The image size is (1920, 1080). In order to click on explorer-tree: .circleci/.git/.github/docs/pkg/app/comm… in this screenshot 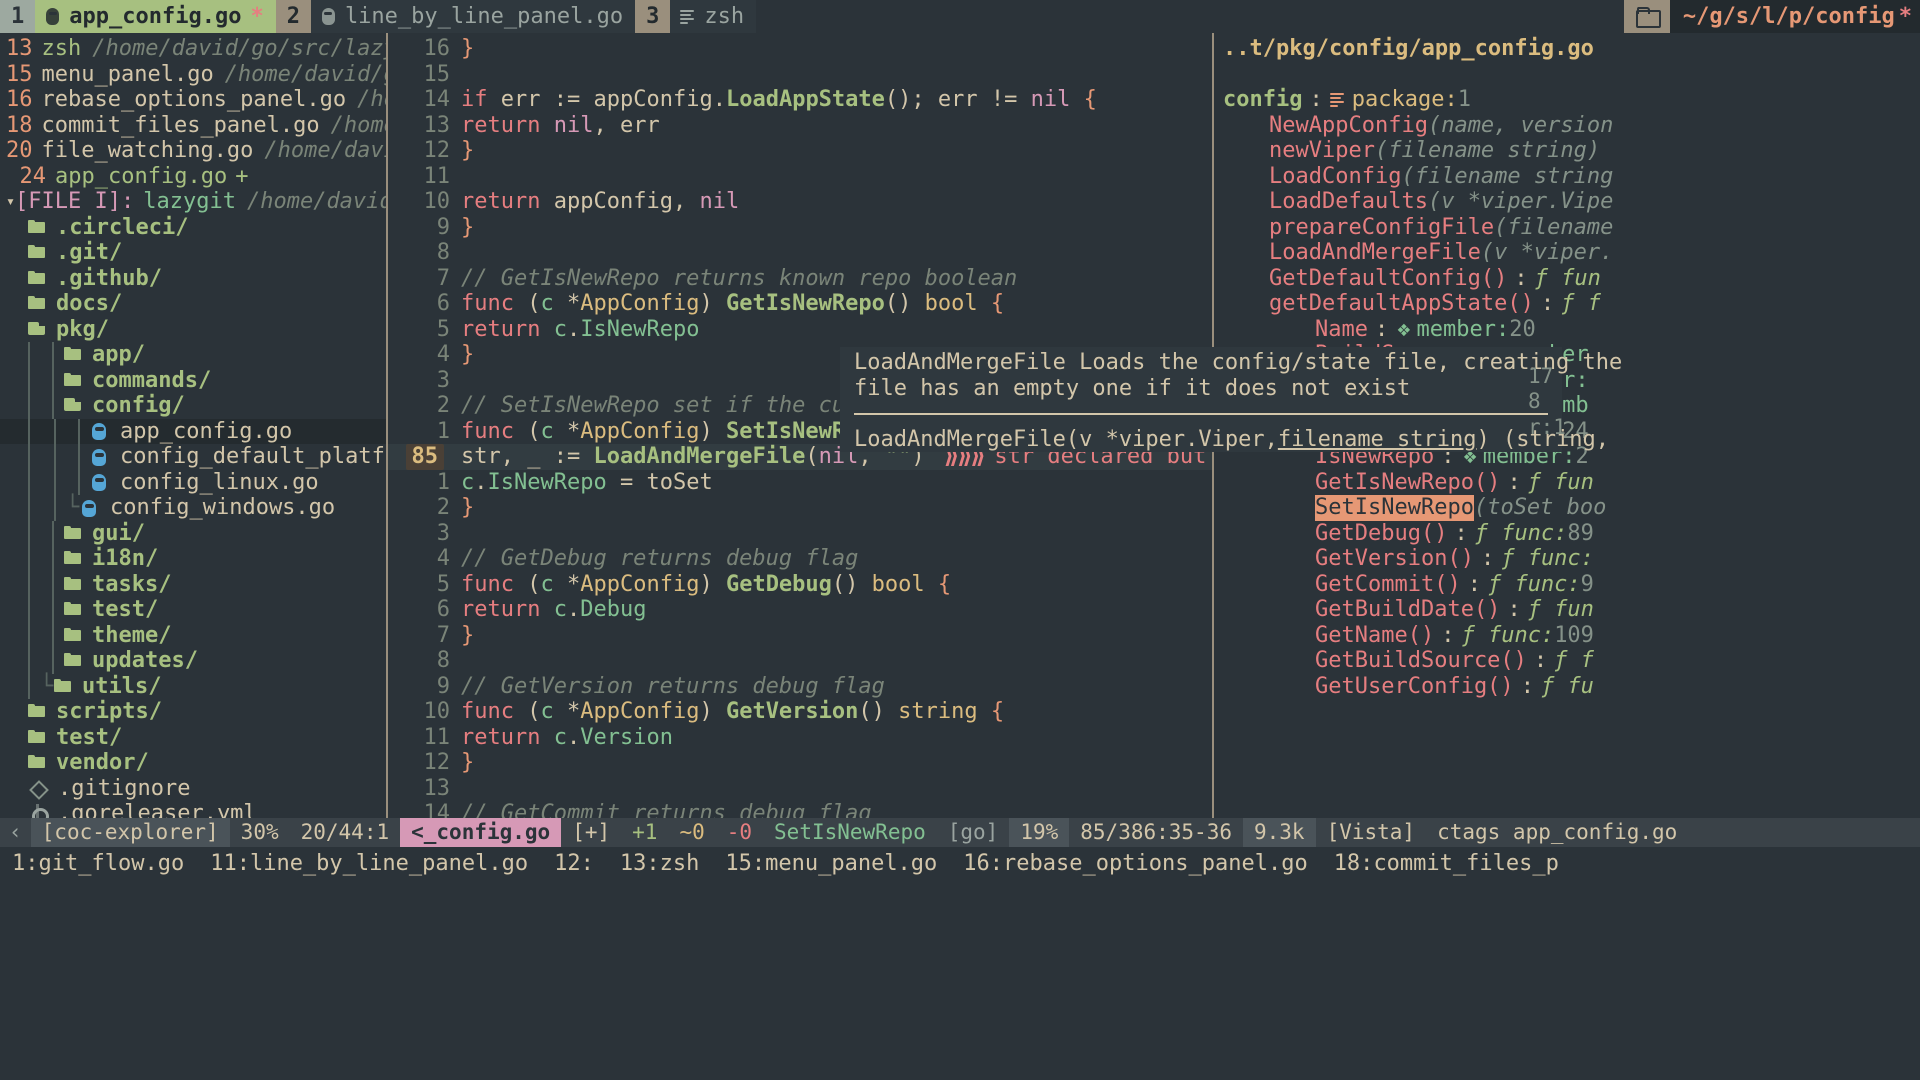, I will do `click(193, 516)`.